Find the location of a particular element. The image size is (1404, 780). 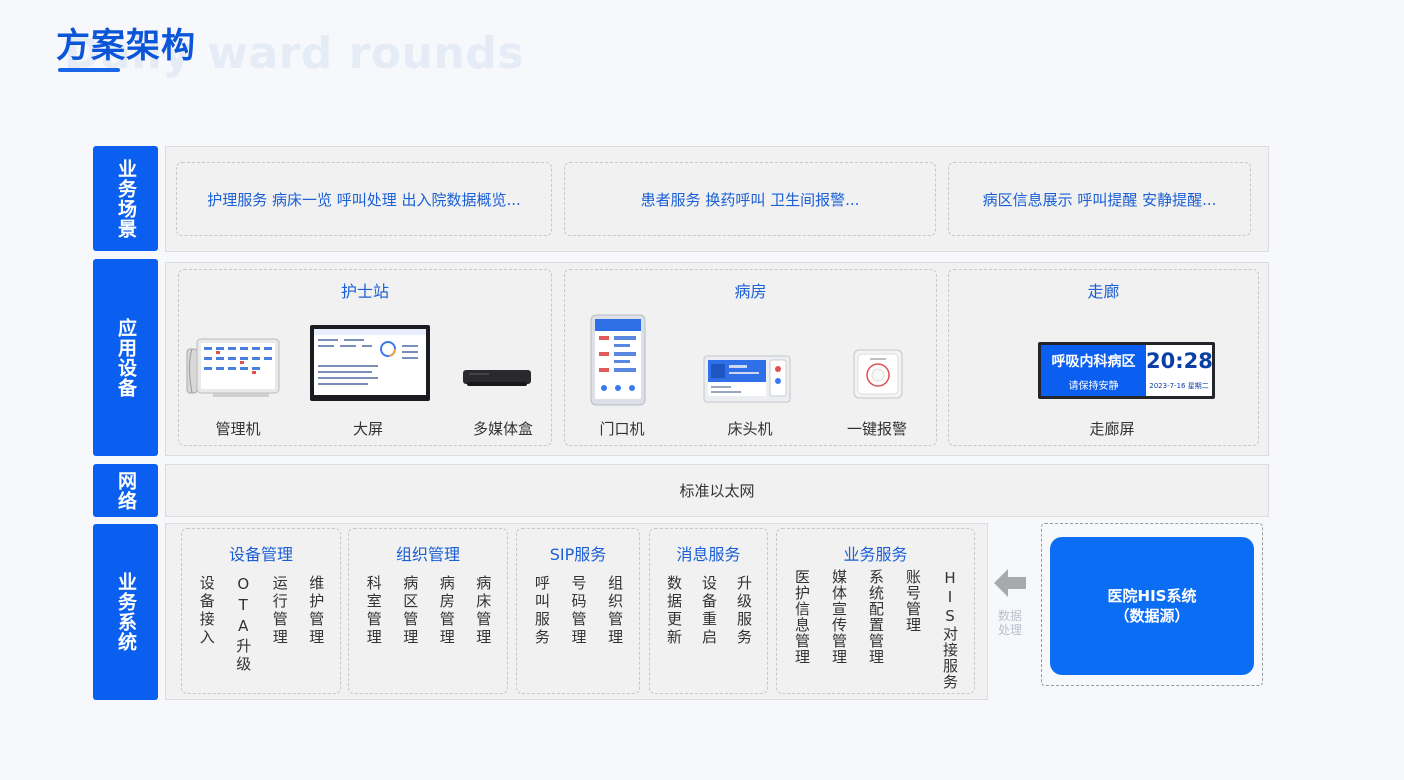

group-title: 走廊 is located at coordinates (1103, 291).